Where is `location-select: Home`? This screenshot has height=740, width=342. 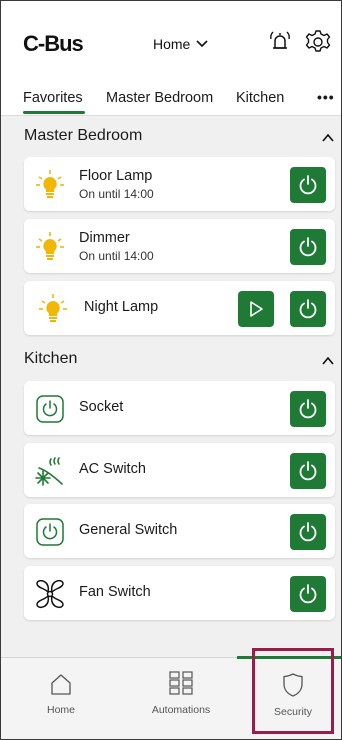 location-select: Home is located at coordinates (180, 44).